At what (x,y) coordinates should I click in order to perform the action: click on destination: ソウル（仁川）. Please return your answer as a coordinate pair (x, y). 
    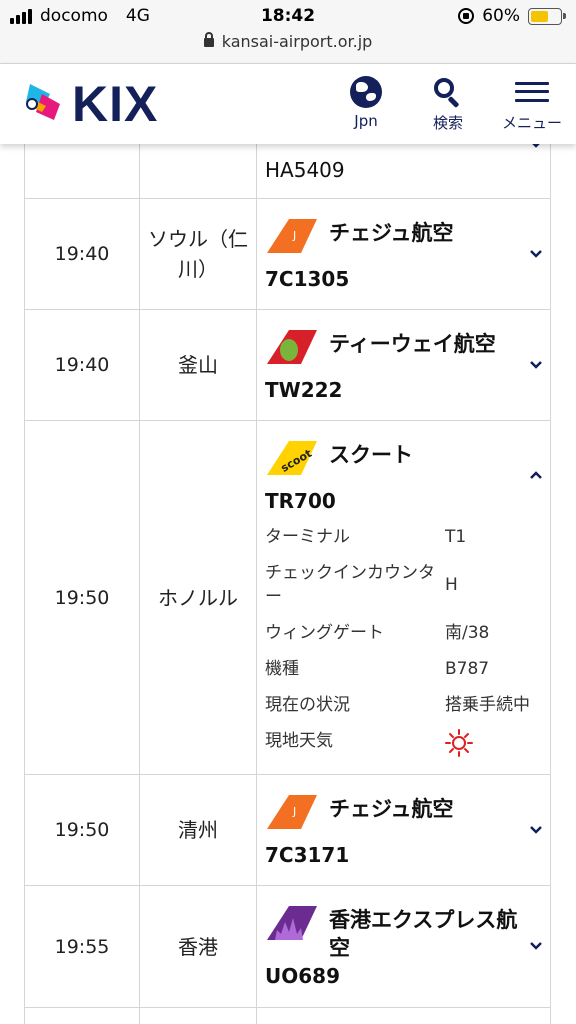
    Looking at the image, I should click on (198, 254).